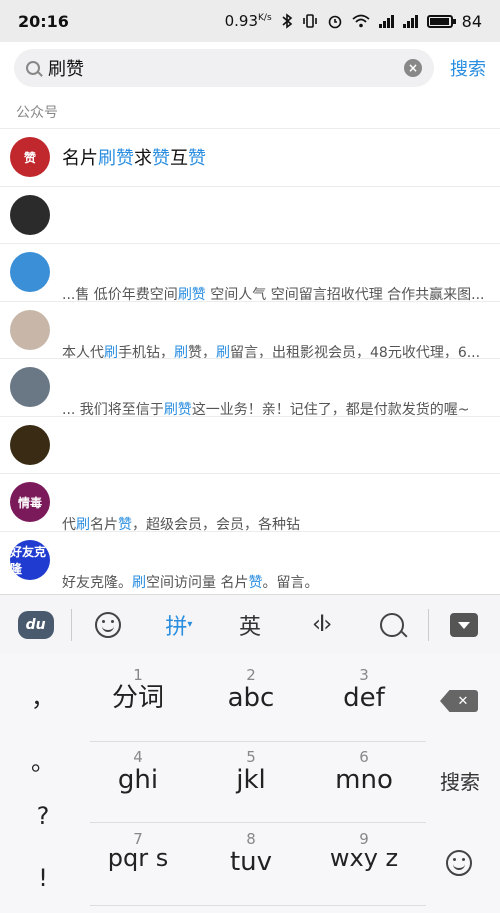  I want to click on key-number: 2, so click(251, 675).